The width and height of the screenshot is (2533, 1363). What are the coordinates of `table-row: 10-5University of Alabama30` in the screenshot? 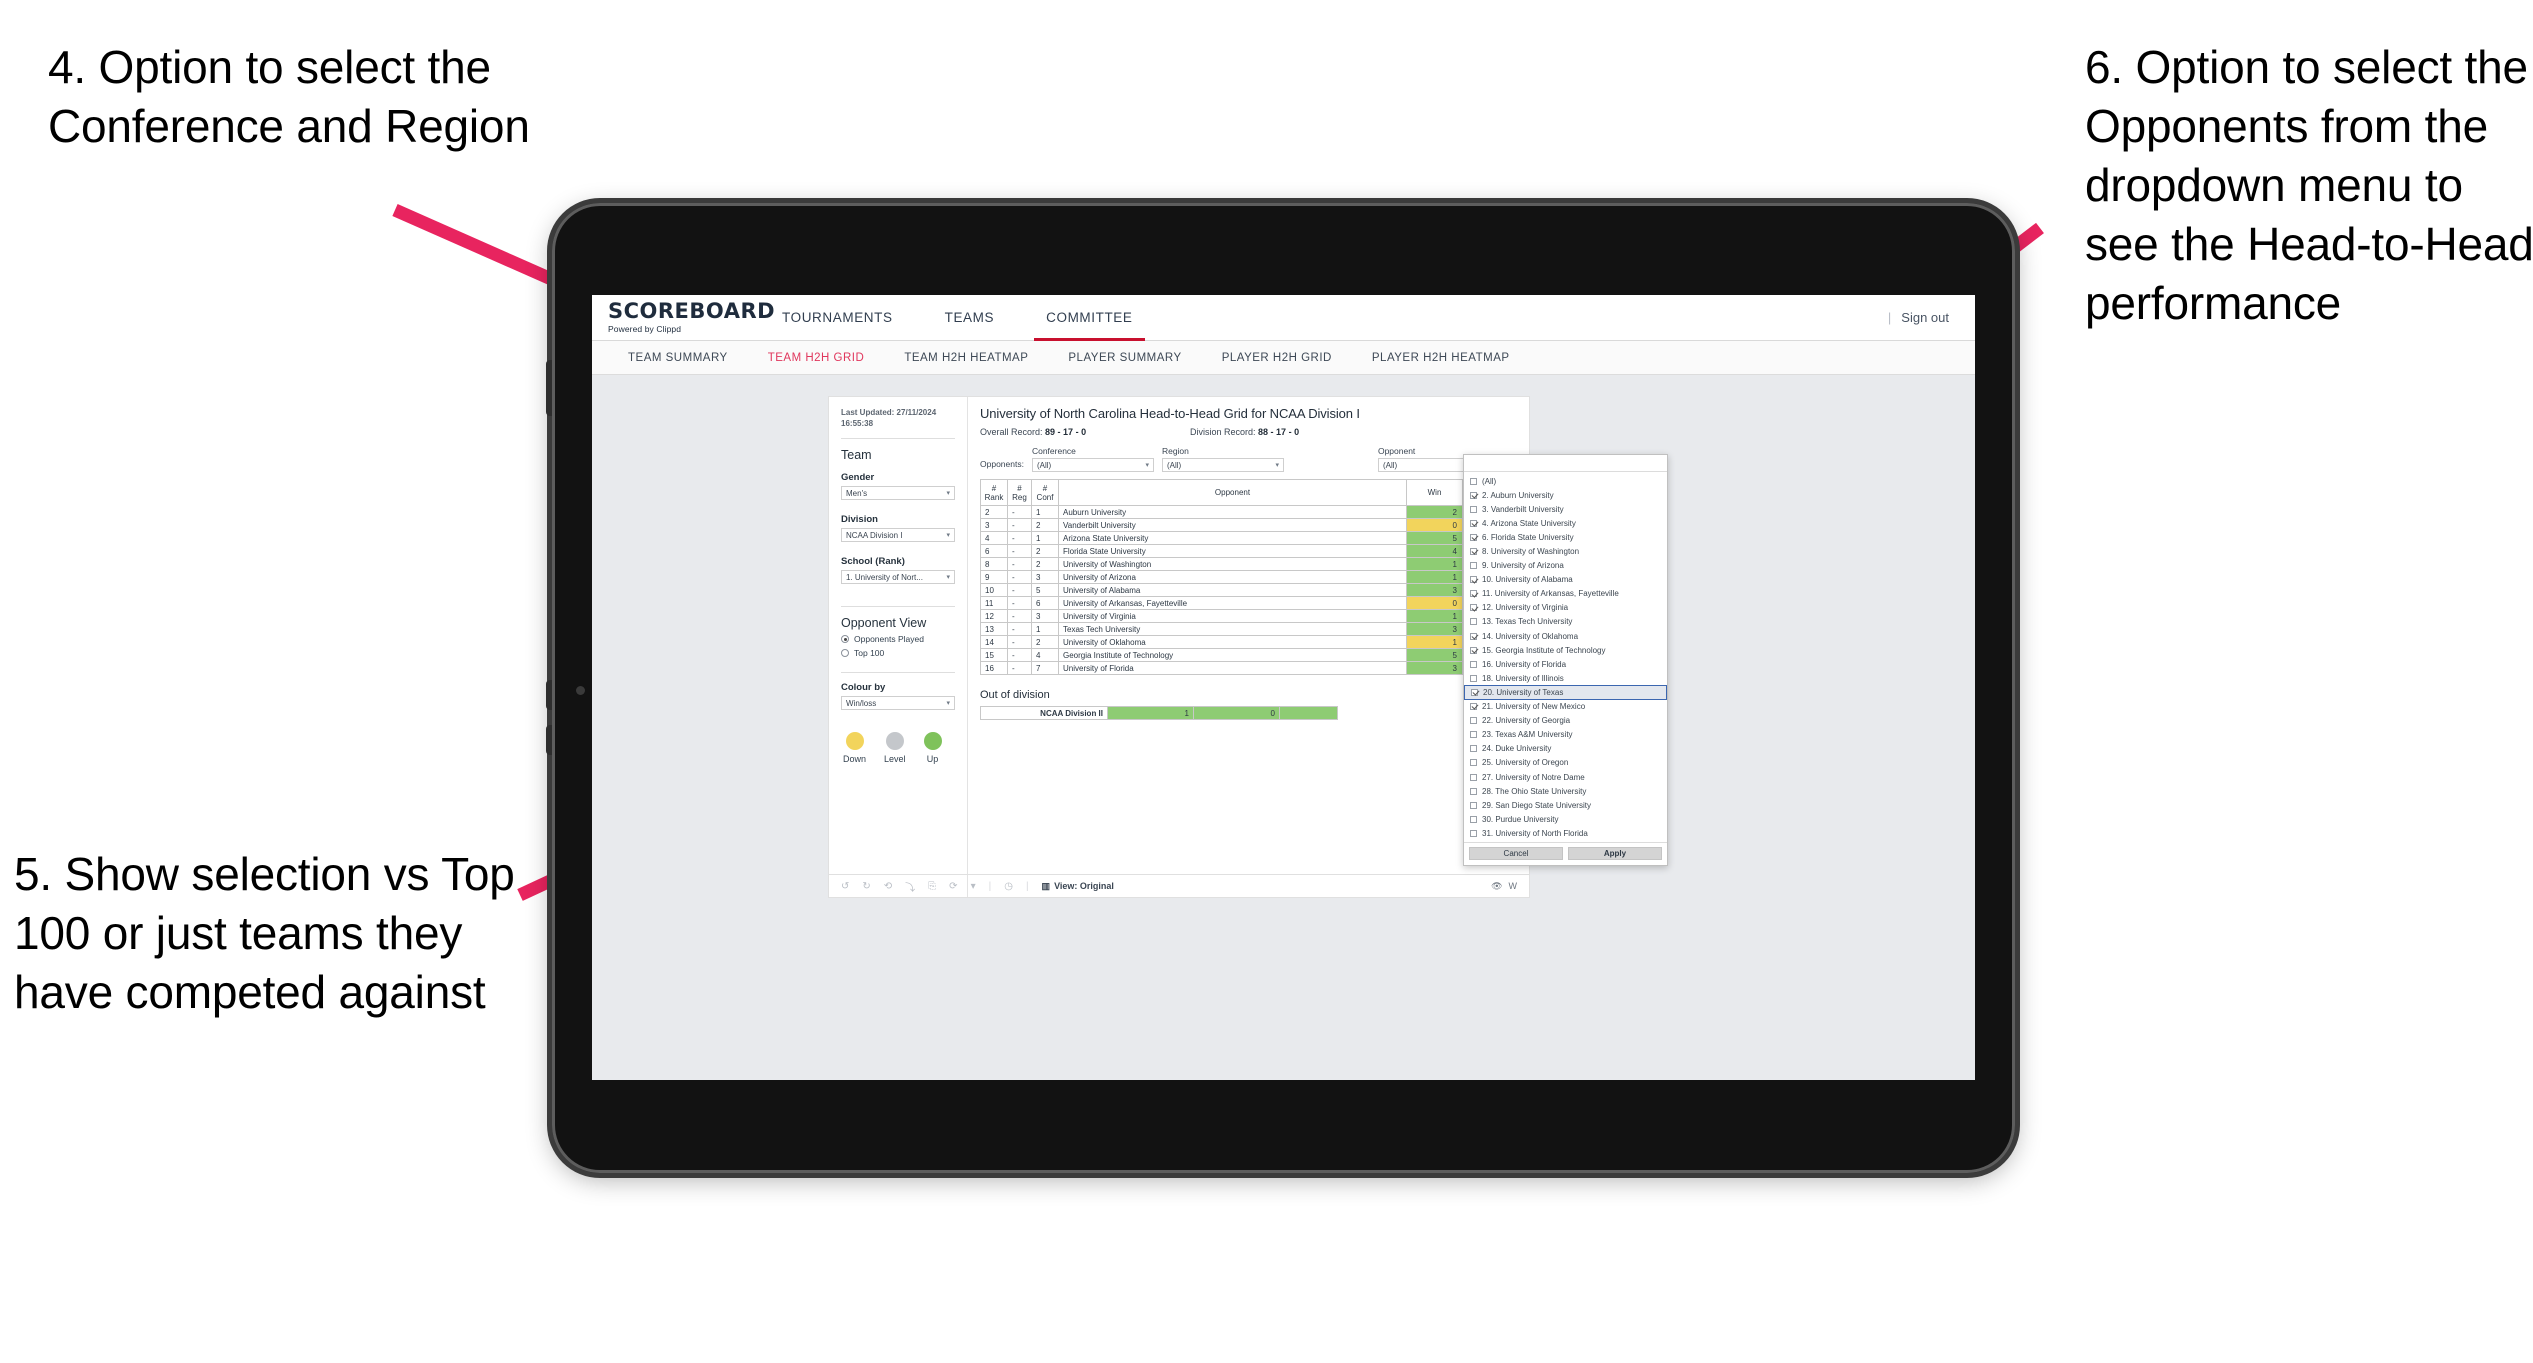 It's located at (1249, 590).